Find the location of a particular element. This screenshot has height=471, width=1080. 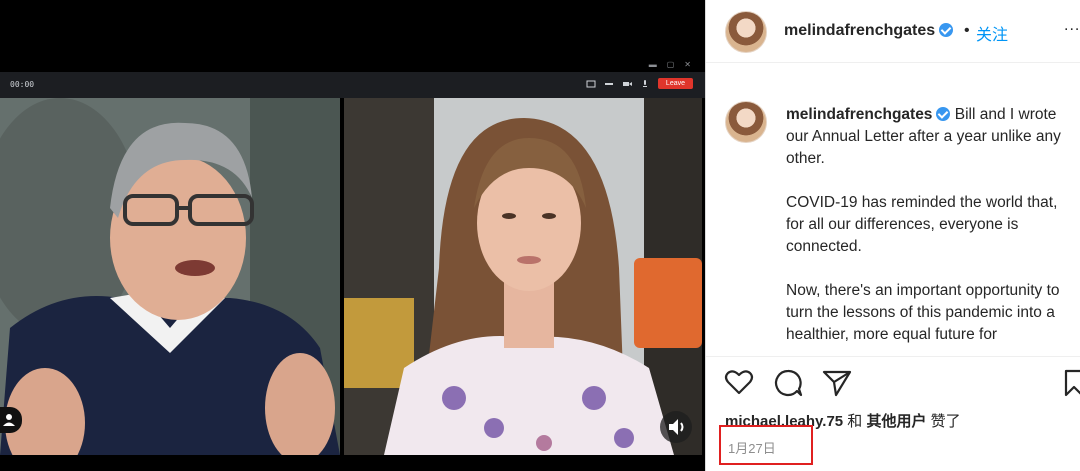

username-row: melindafrenchgates is located at coordinates (869, 31).